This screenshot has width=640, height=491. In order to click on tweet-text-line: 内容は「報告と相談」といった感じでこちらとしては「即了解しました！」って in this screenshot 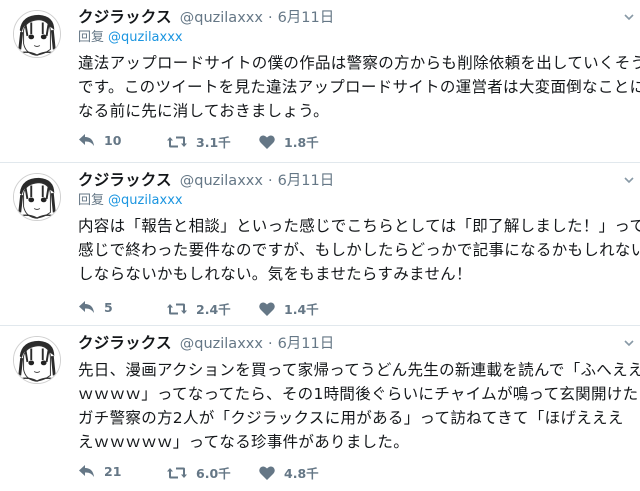, I will do `click(359, 226)`.